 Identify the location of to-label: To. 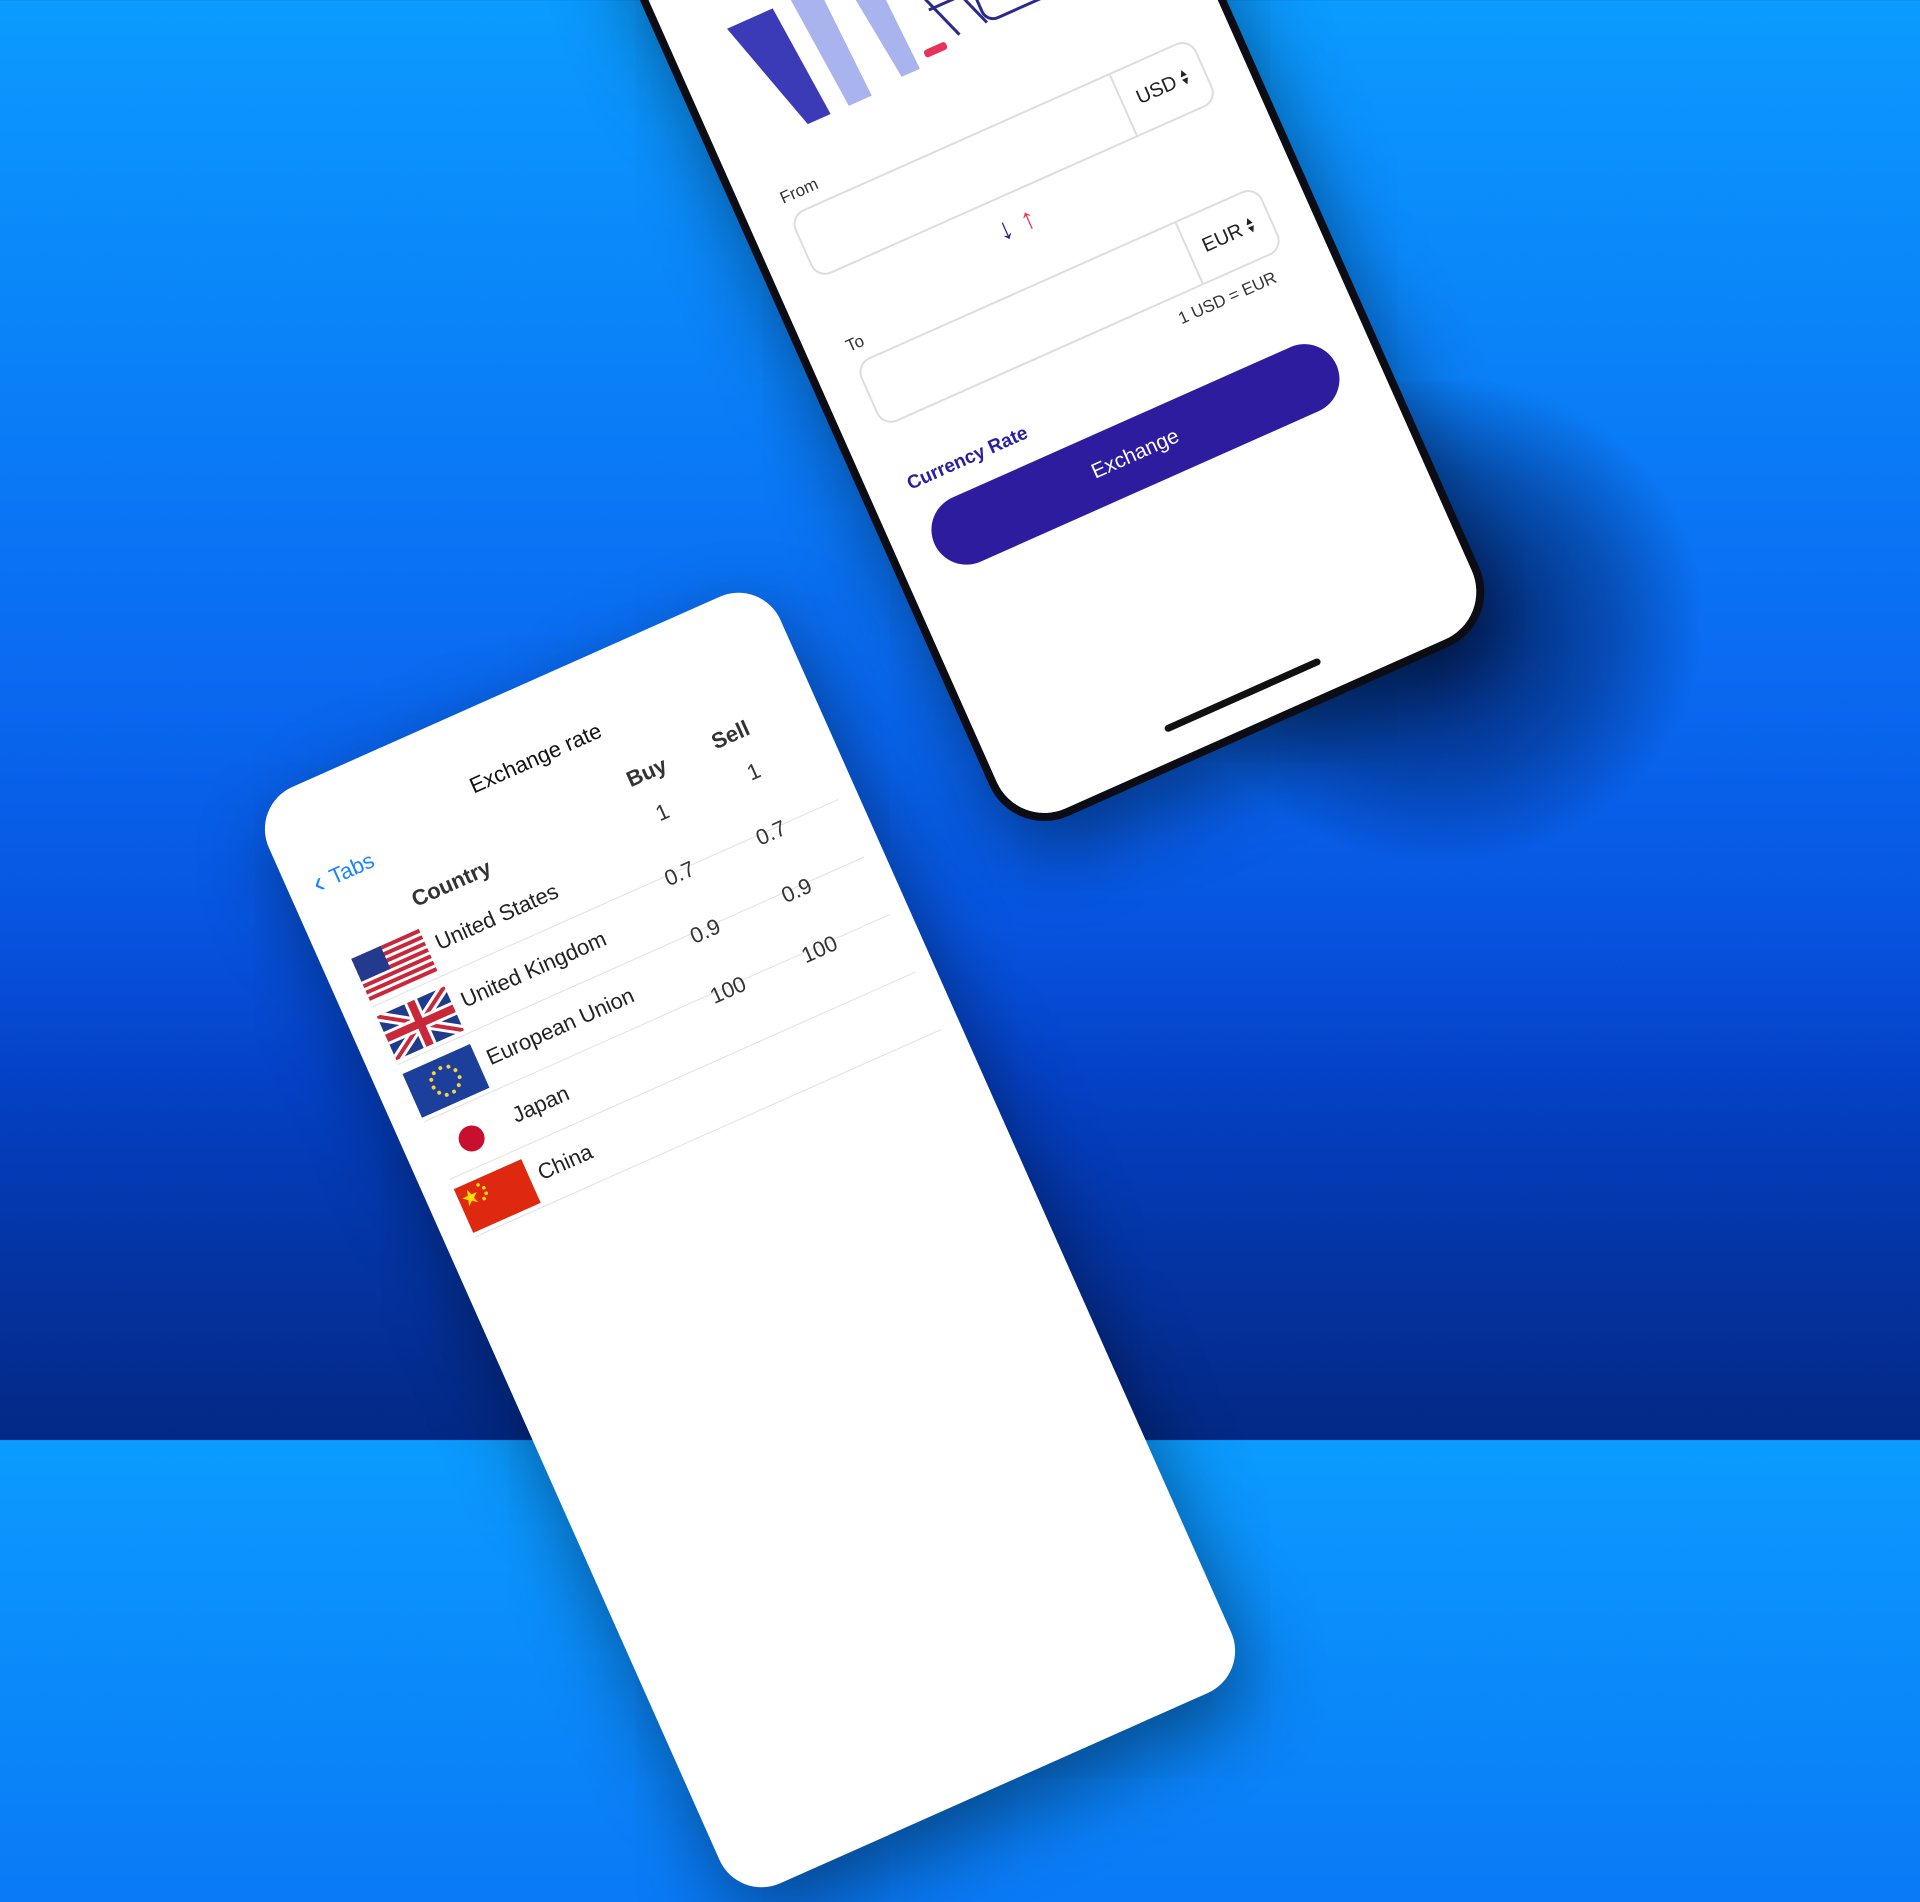
(855, 343).